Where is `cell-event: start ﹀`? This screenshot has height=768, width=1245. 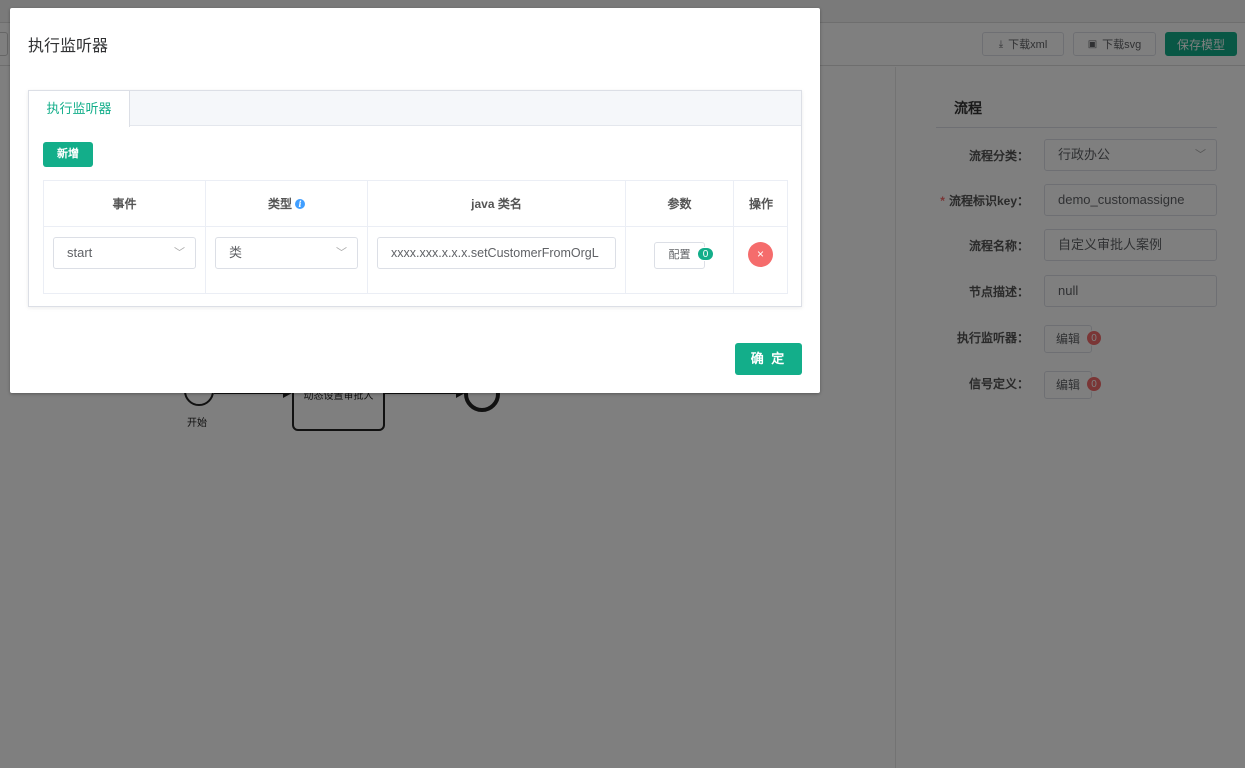 cell-event: start ﹀ is located at coordinates (125, 260).